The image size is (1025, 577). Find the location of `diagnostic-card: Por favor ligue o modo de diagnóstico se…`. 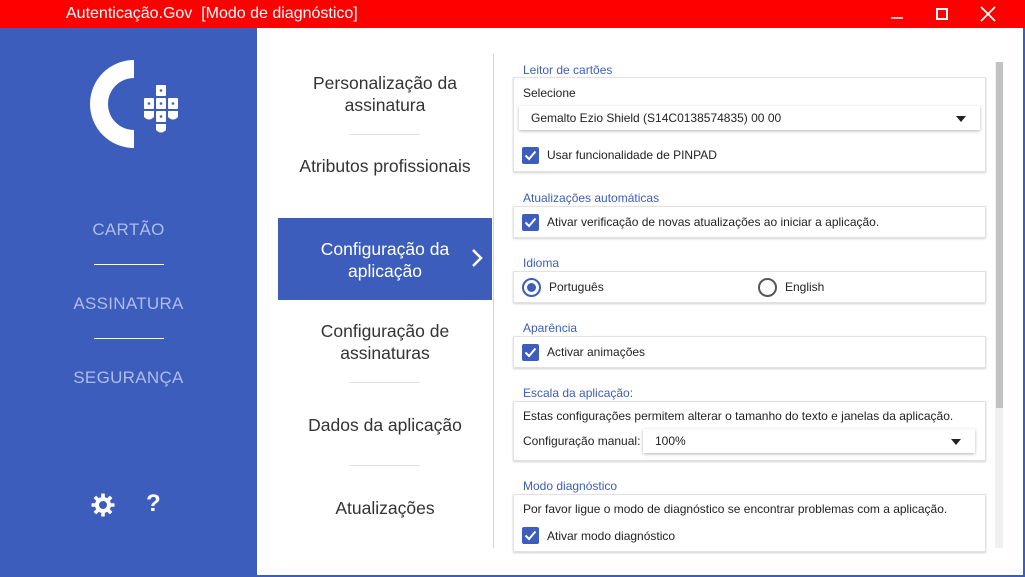

diagnostic-card: Por favor ligue o modo de diagnóstico se… is located at coordinates (749, 523).